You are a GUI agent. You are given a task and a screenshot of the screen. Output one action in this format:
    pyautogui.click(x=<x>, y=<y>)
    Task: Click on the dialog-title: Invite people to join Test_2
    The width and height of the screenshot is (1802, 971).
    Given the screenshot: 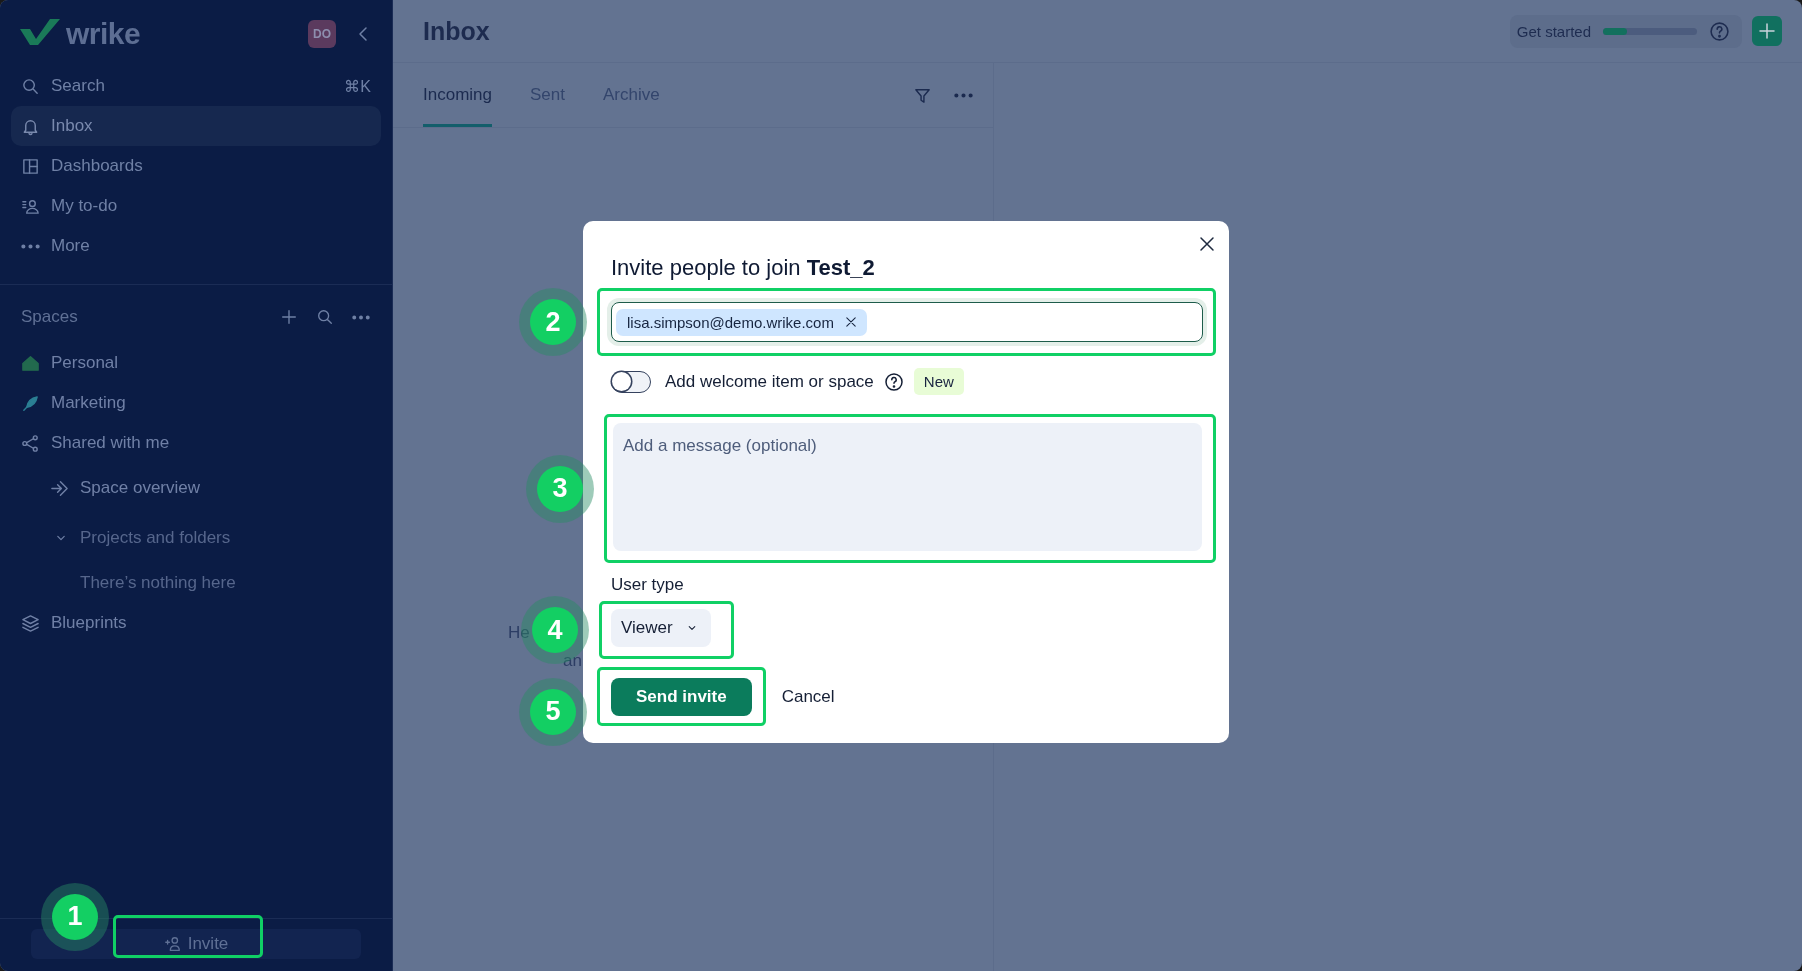 What is the action you would take?
    pyautogui.click(x=743, y=268)
    